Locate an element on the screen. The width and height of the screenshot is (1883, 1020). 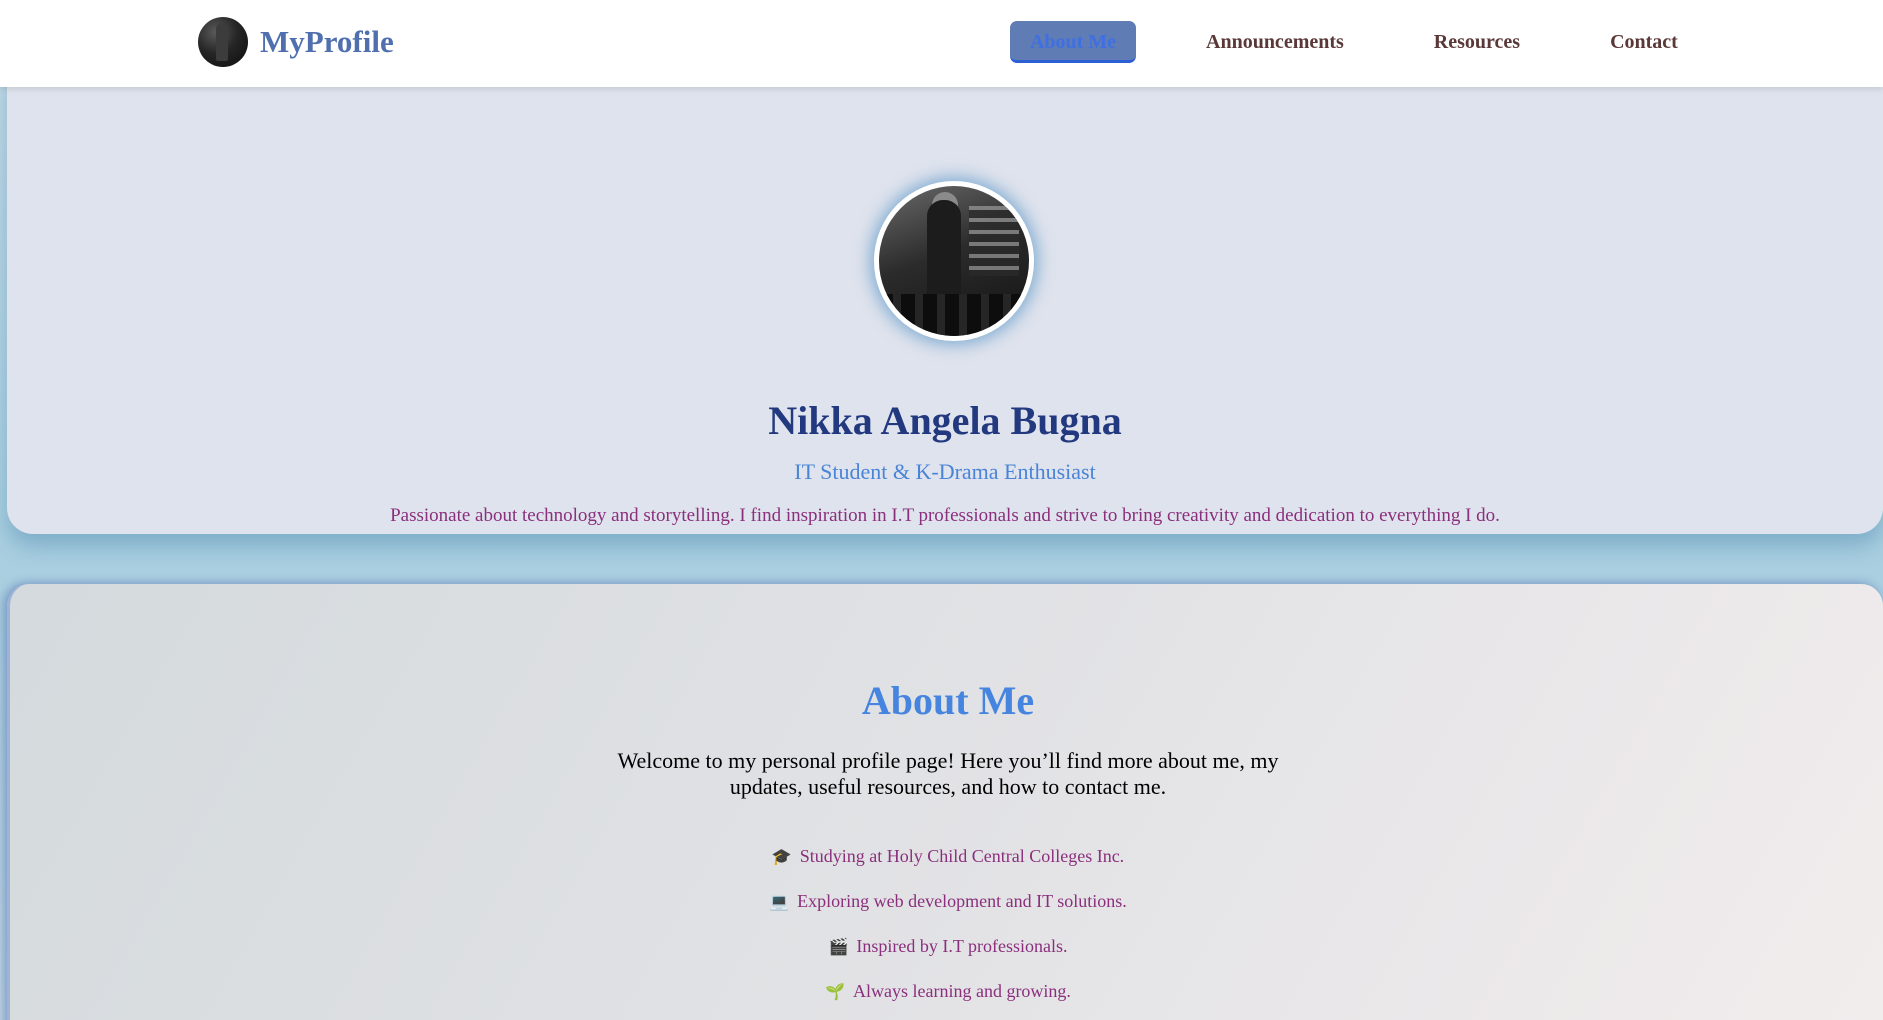
list-item: 🌱 Always learning and growing. is located at coordinates (946, 991).